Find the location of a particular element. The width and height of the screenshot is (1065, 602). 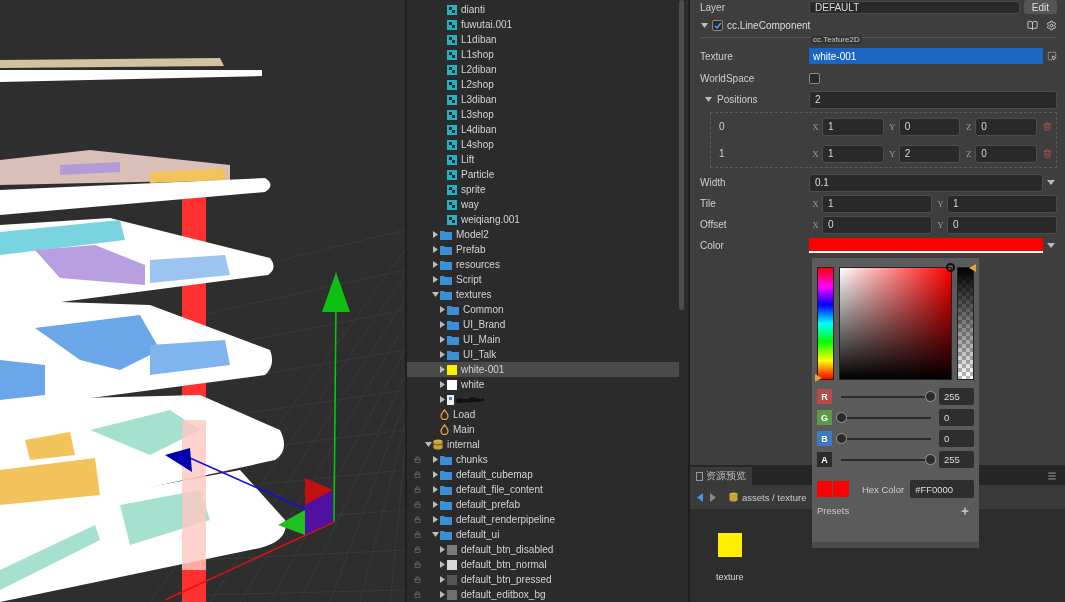

asset-tree-row: Main is located at coordinates (543, 429).